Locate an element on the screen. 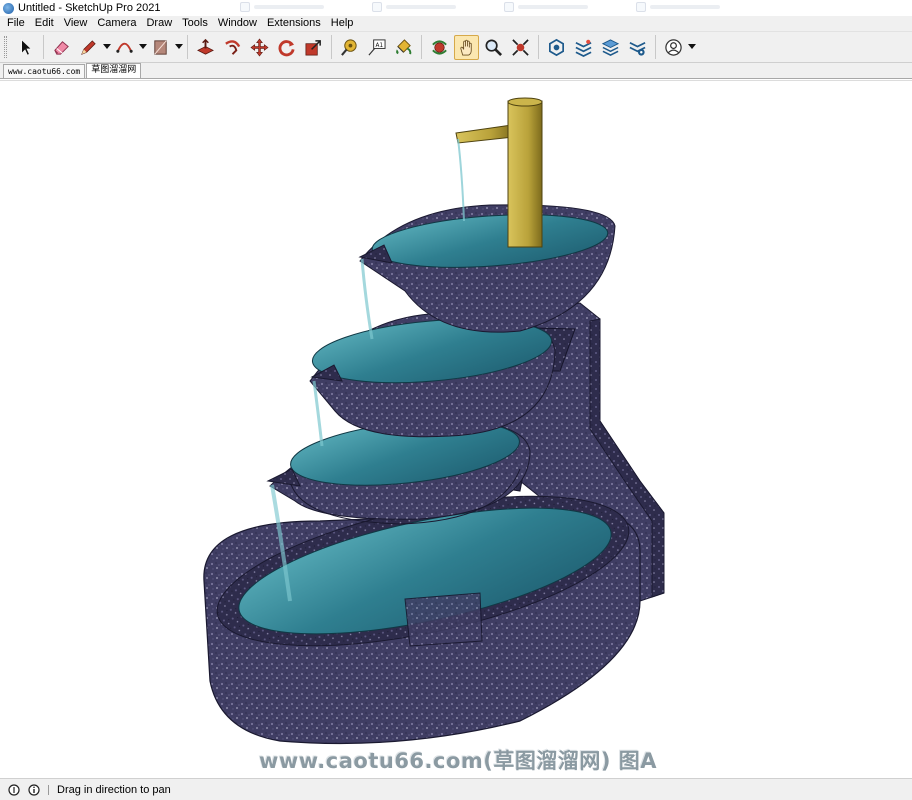 This screenshot has width=912, height=800. toolbar-grip is located at coordinates (5, 47).